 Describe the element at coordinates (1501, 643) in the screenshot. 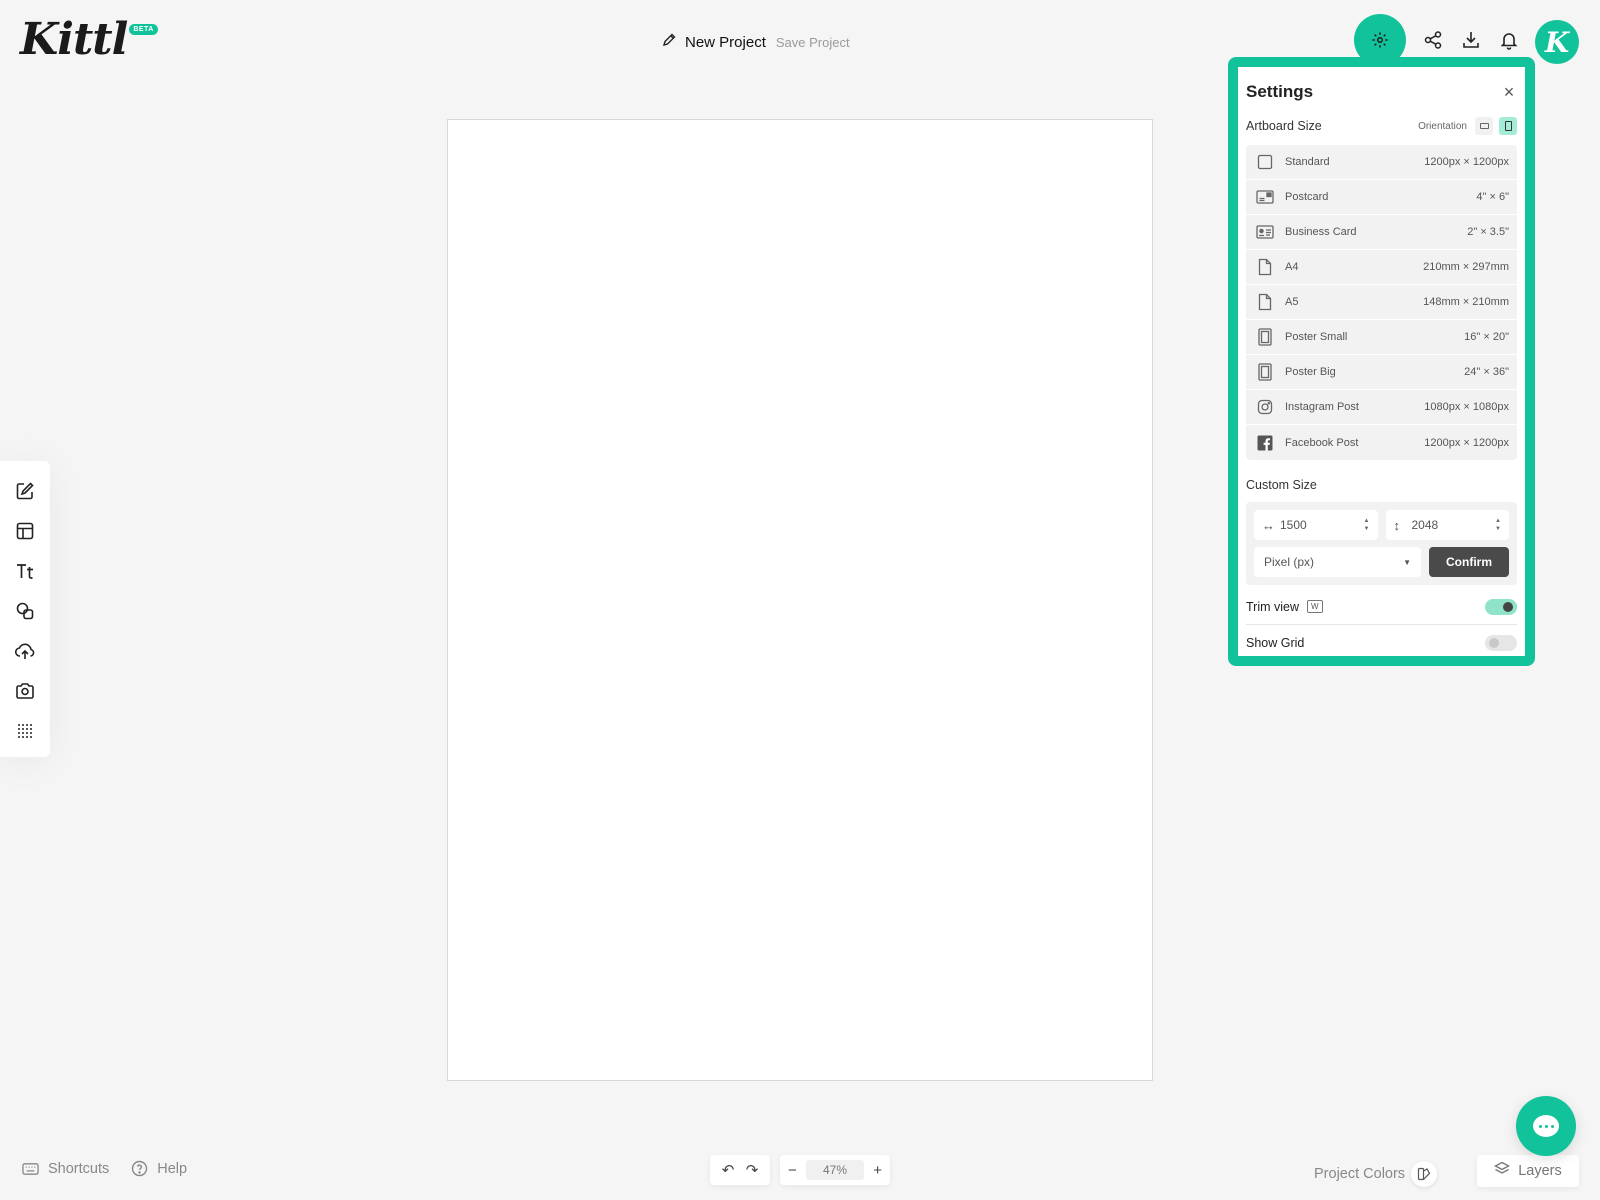

I see `show-grid-toggle` at that location.